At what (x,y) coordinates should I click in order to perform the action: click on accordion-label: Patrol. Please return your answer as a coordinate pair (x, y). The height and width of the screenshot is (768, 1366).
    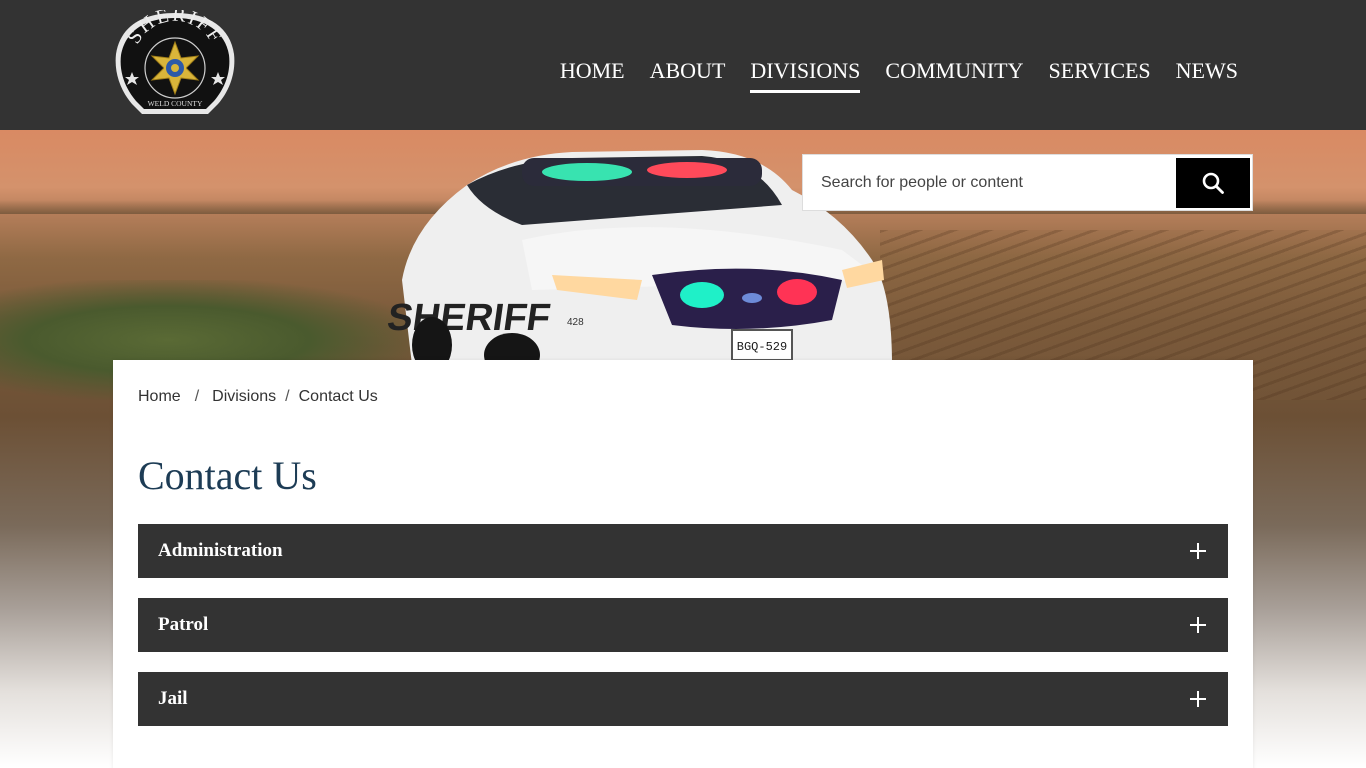
    Looking at the image, I should click on (183, 624).